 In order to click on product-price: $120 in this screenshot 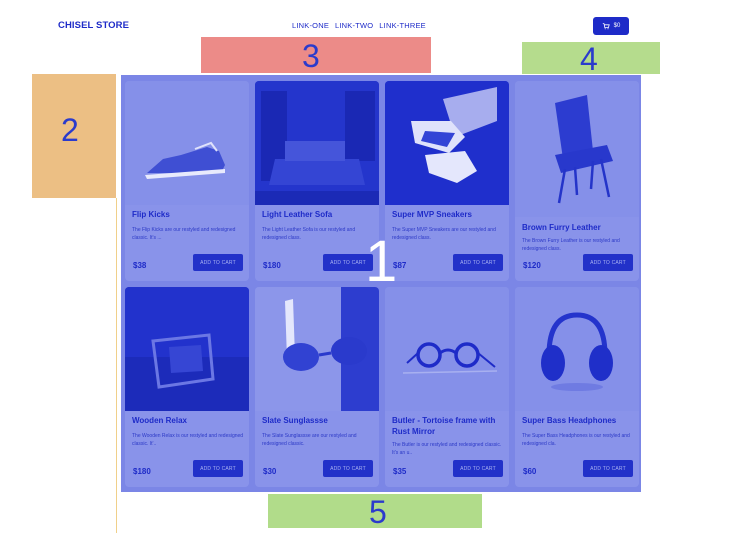, I will do `click(532, 265)`.